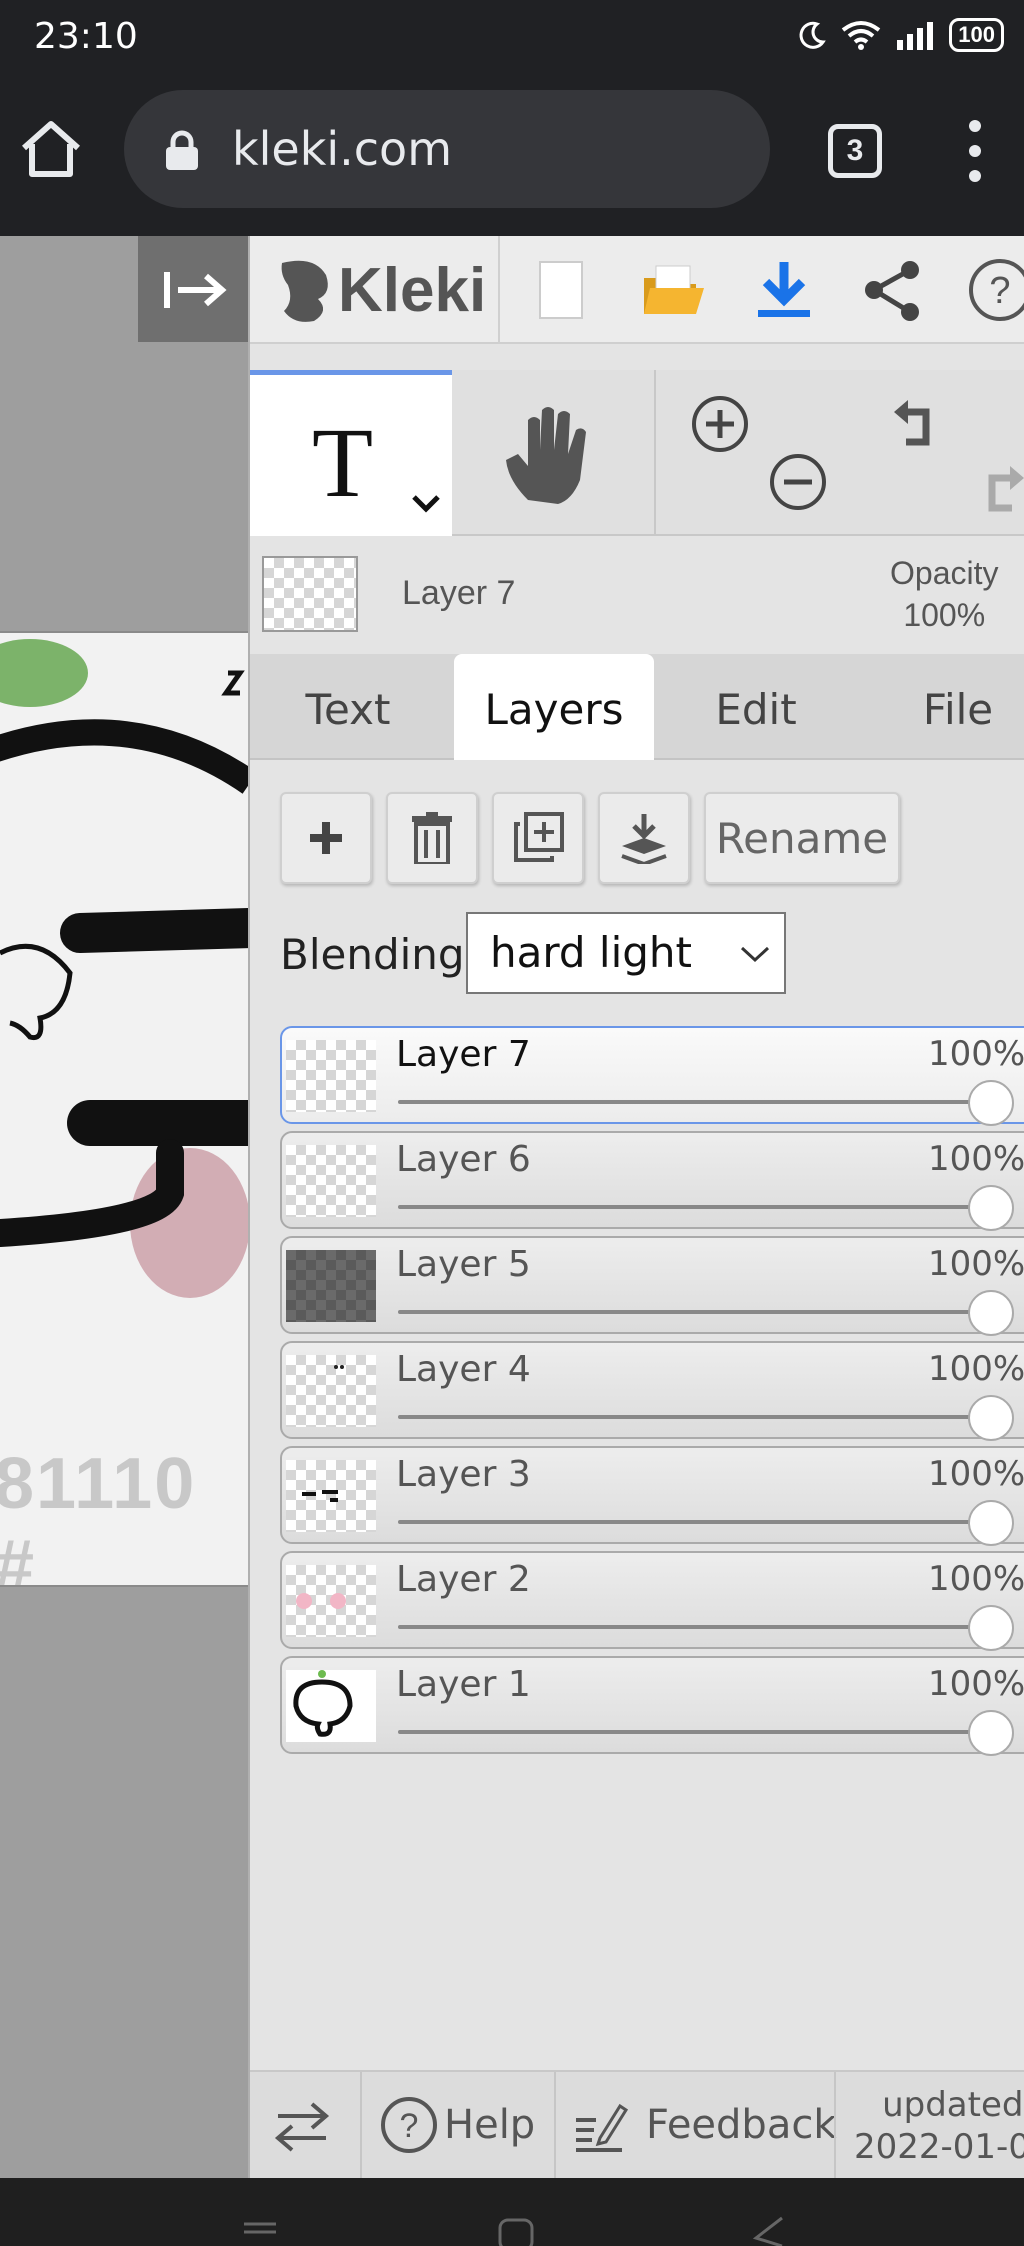 This screenshot has height=2246, width=1024. I want to click on artwork-text: 81110 #, so click(98, 1514).